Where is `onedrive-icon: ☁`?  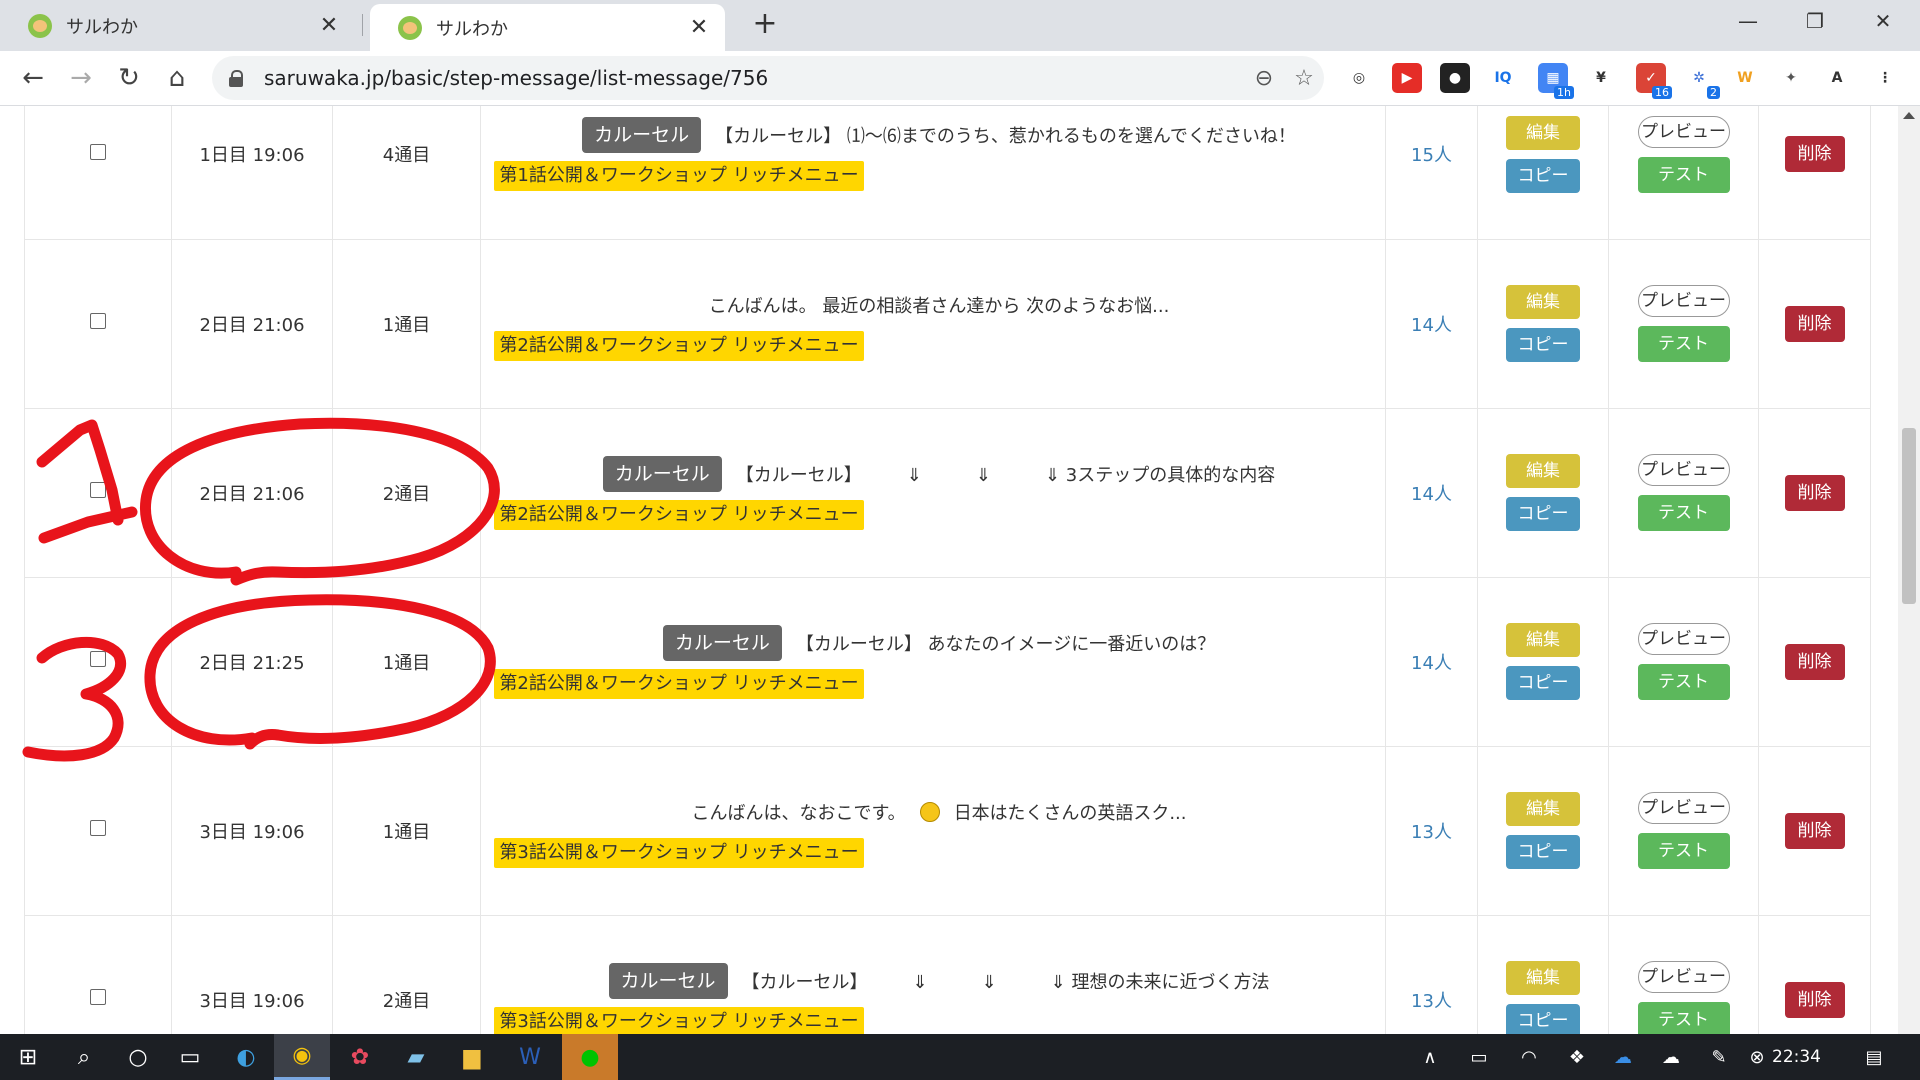 onedrive-icon: ☁ is located at coordinates (1623, 1057).